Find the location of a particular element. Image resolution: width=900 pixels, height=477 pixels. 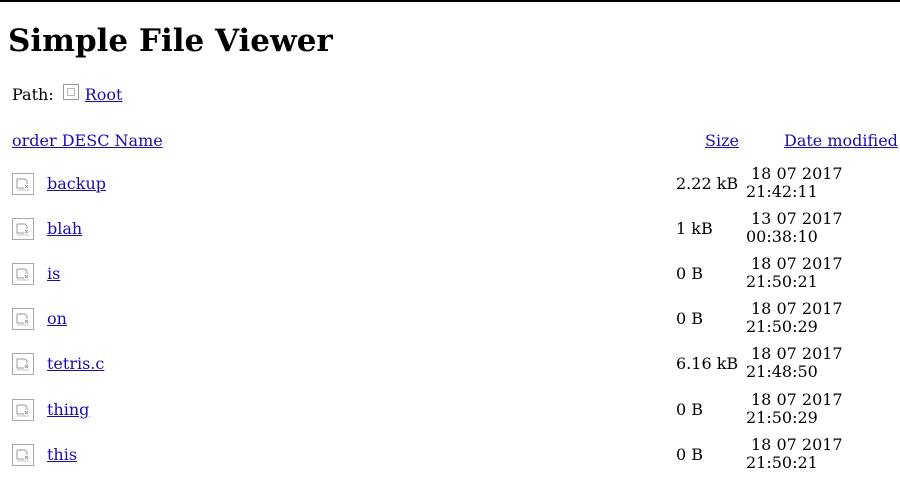

file-name-link: blah is located at coordinates (64, 229).